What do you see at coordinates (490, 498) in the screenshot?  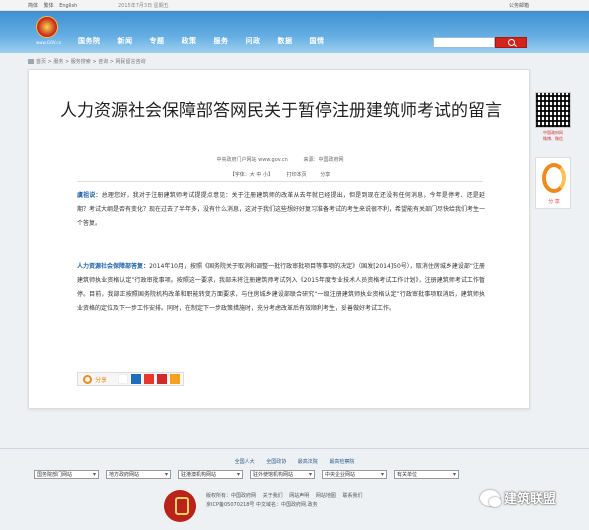 I see `wechat-icon` at bounding box center [490, 498].